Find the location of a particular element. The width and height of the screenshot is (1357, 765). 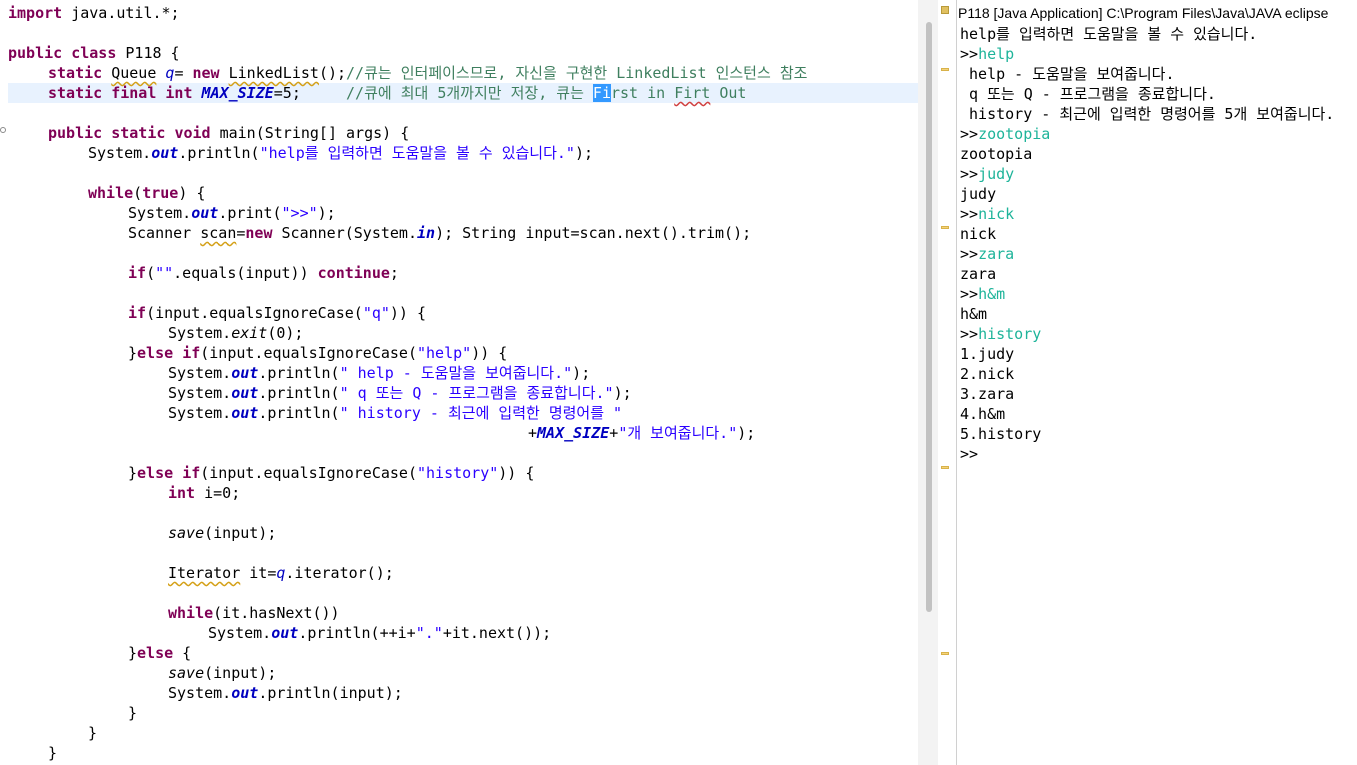

overview-ruler is located at coordinates (947, 382).